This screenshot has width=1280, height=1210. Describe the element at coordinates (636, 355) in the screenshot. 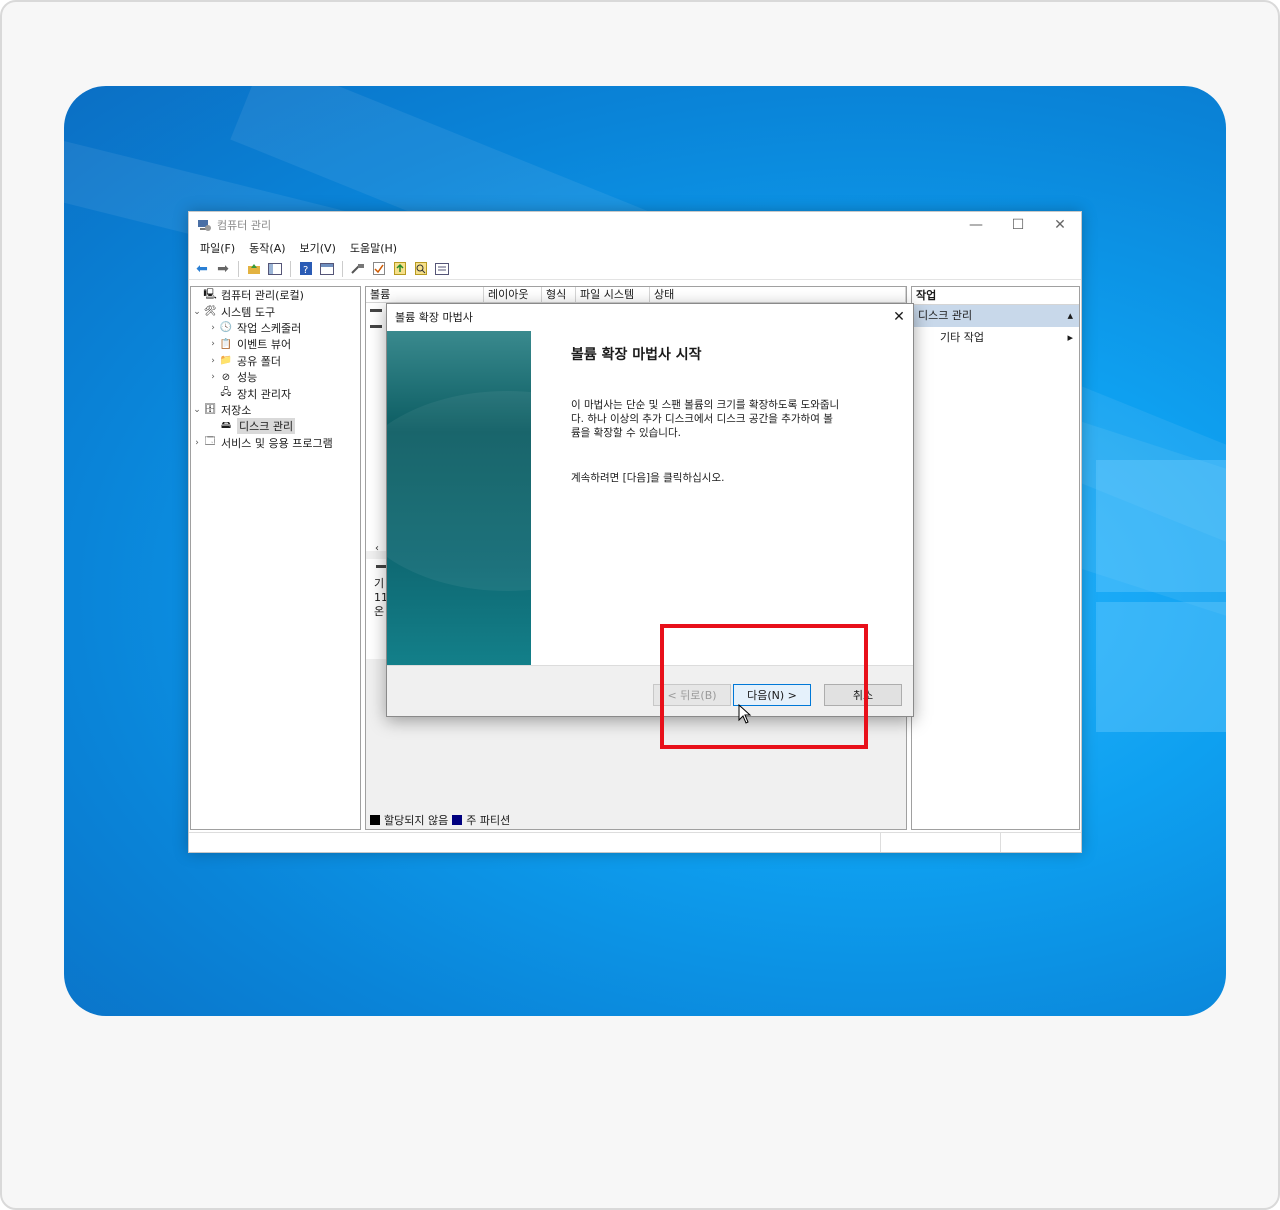

I see `wizard-heading: 볼륨 확장 마법사 시작` at that location.